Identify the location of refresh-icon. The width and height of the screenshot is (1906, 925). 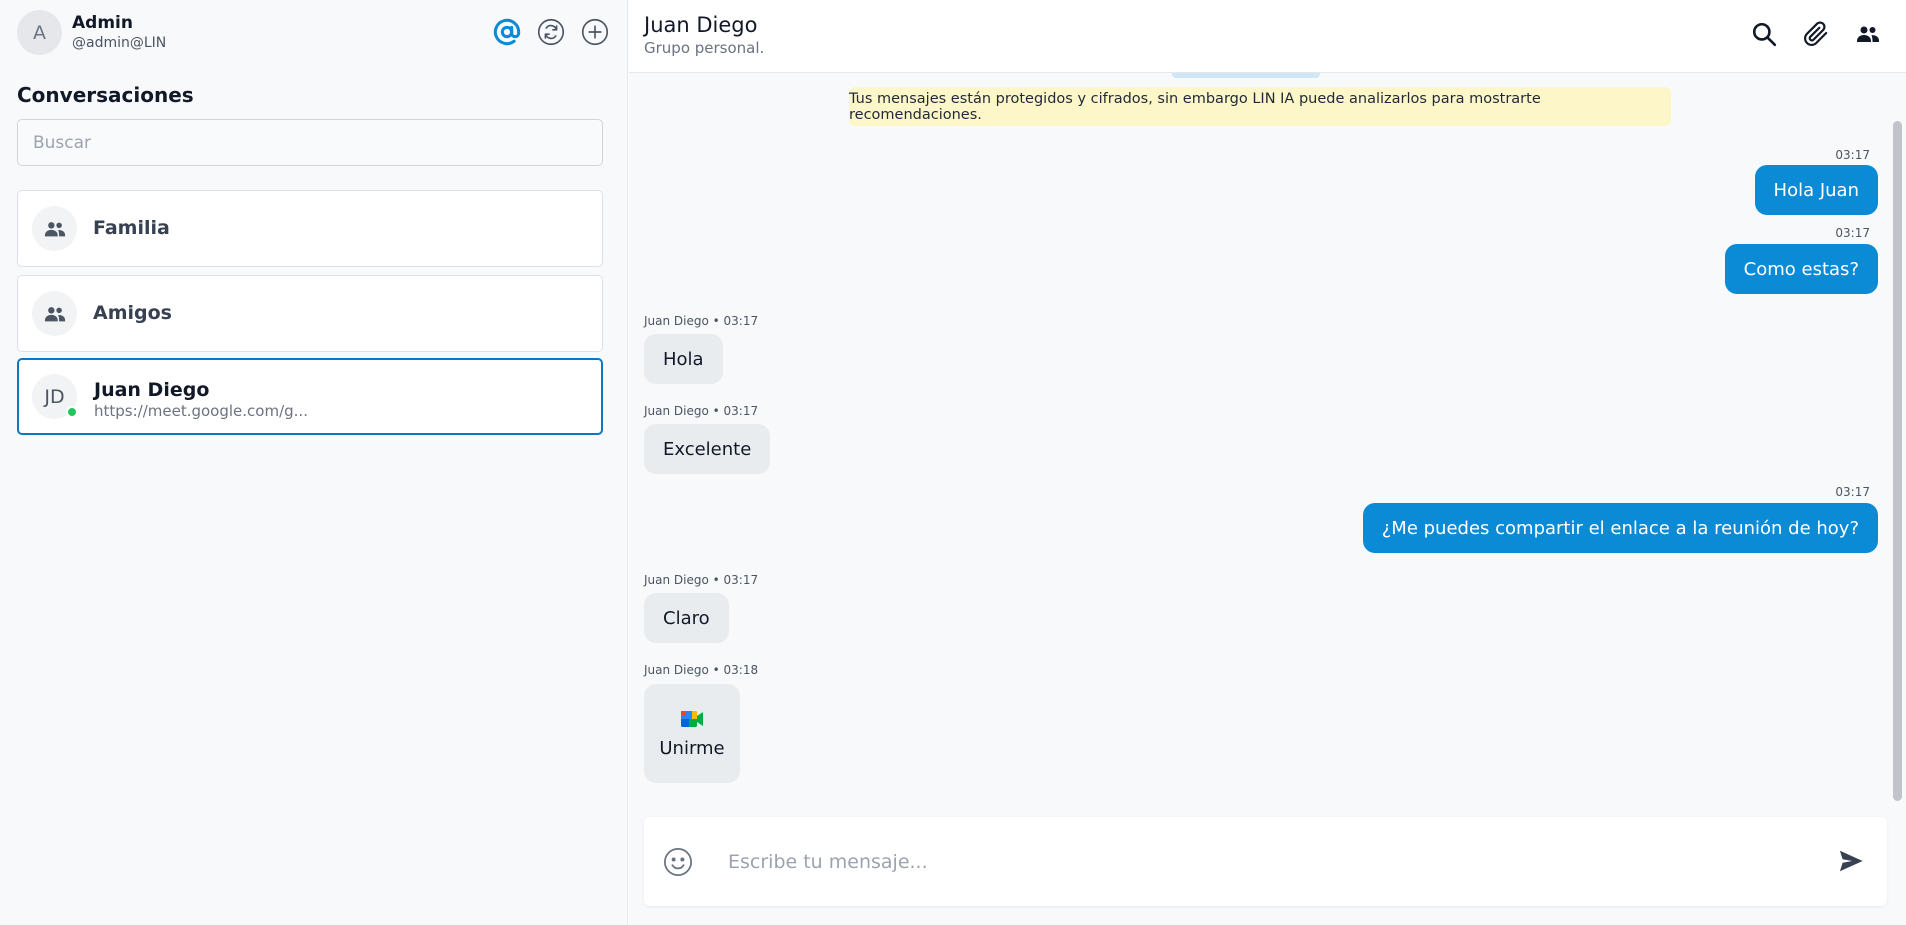
(551, 32).